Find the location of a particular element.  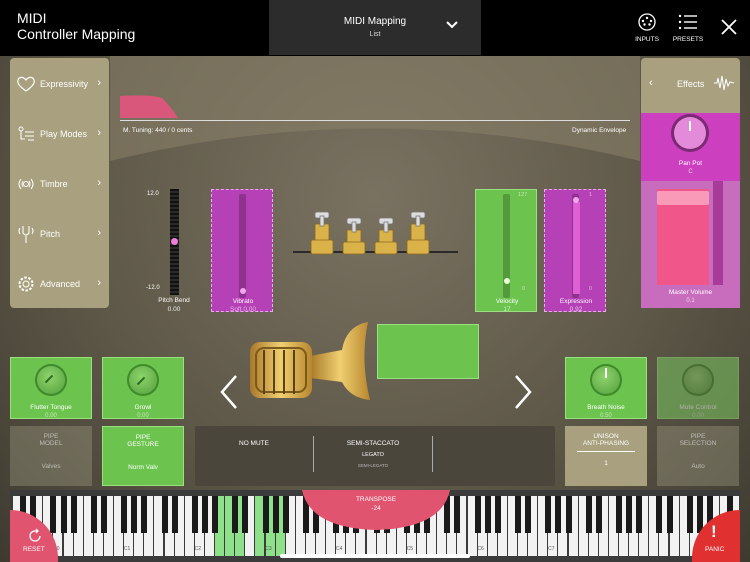

midi-mapping-selector: MIDI Mapping List is located at coordinates (375, 27).